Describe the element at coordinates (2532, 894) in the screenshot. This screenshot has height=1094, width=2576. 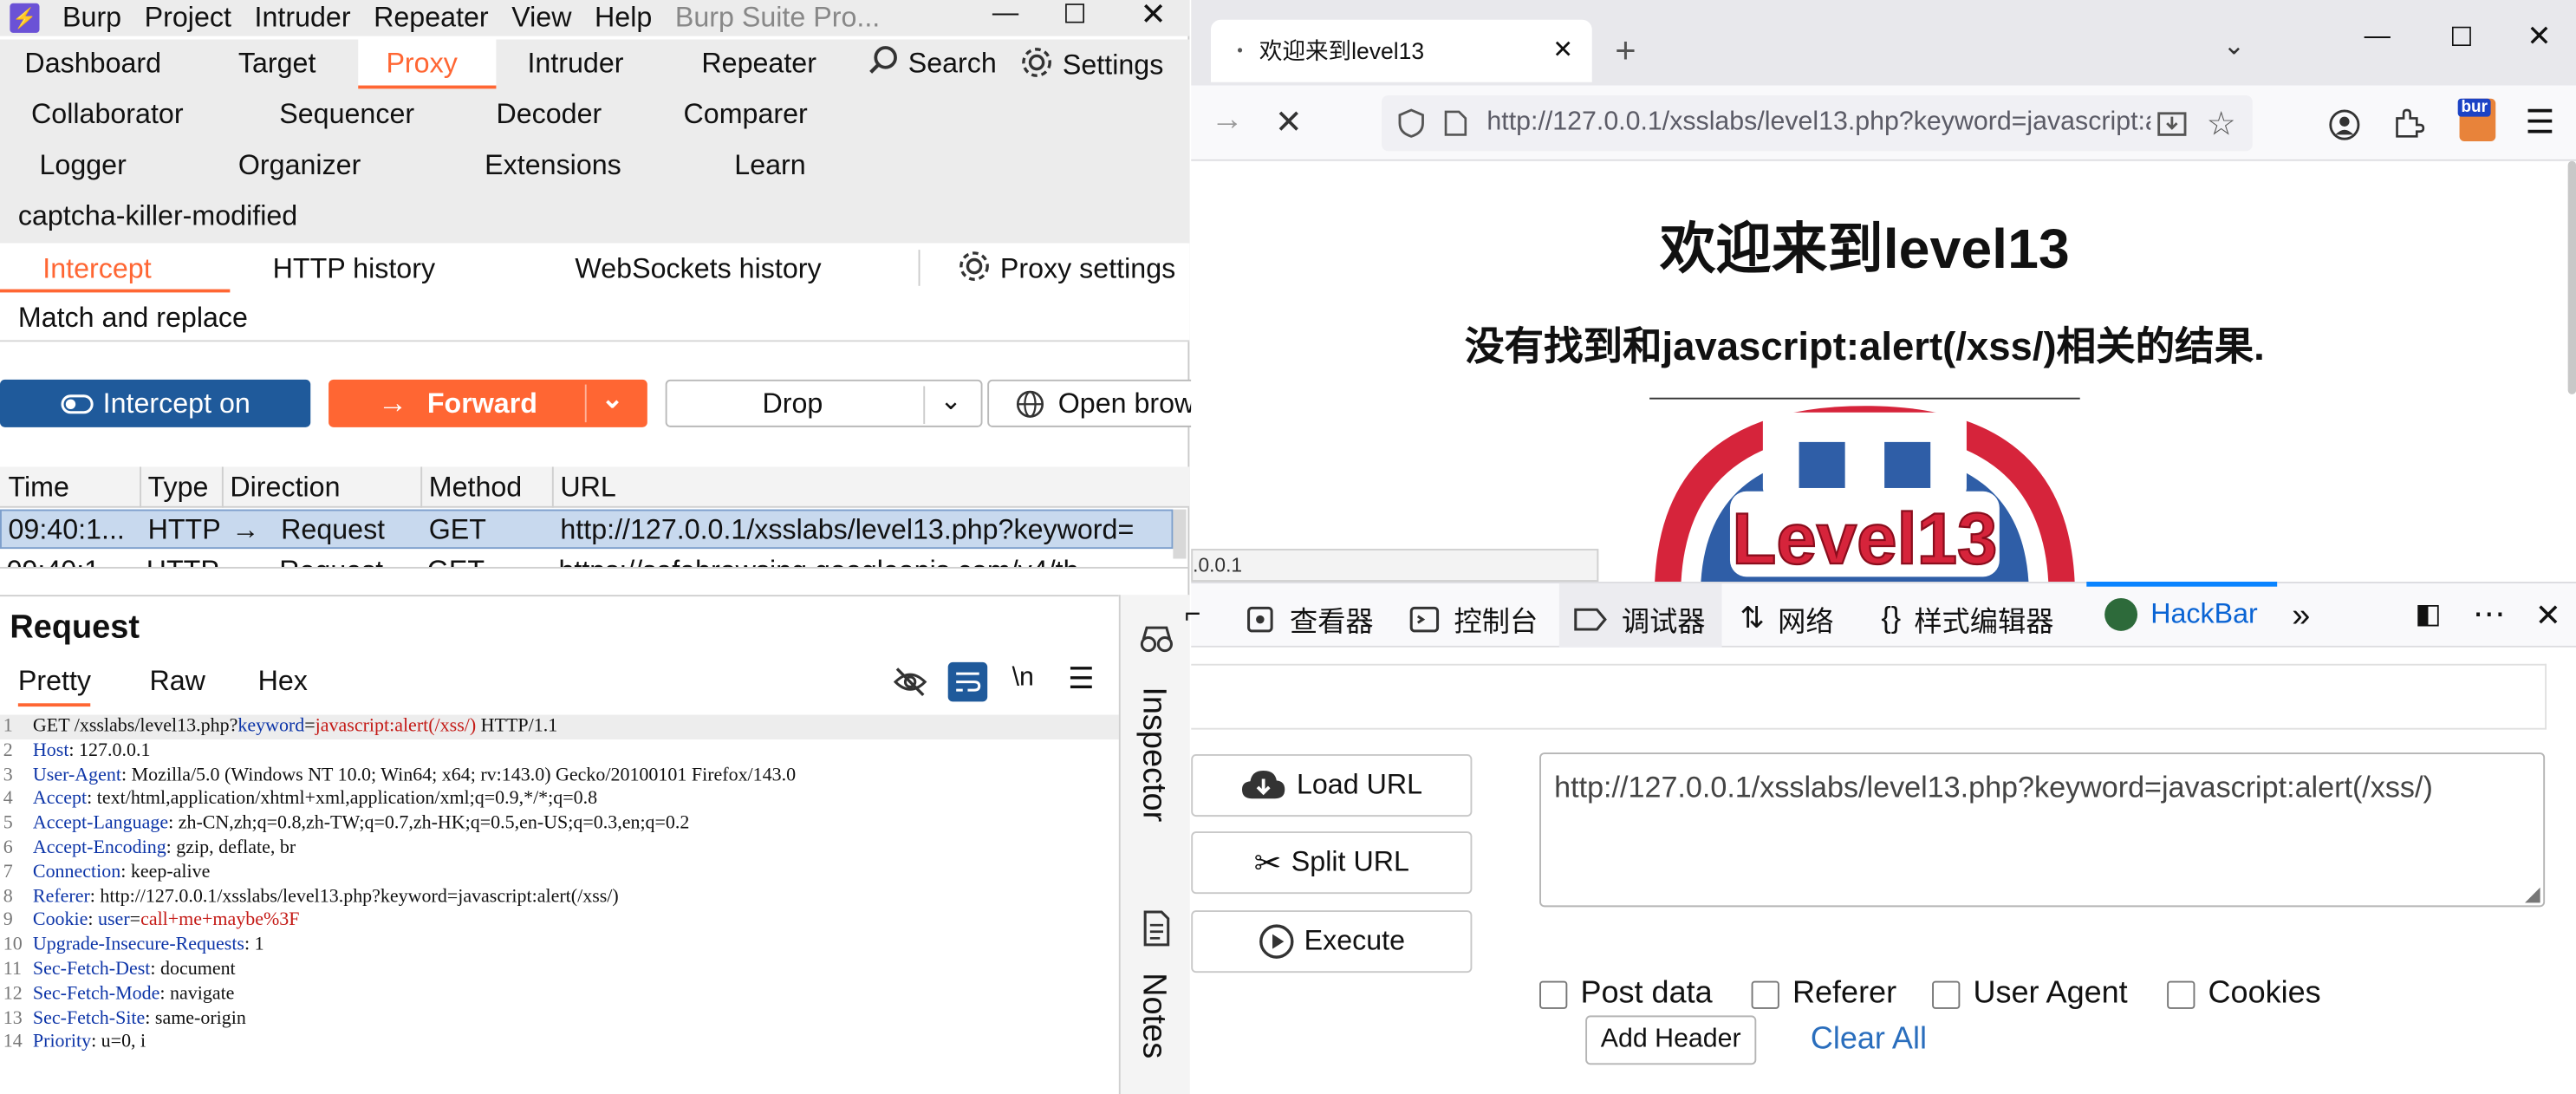
I see `resize-handle-icon: ◢` at that location.